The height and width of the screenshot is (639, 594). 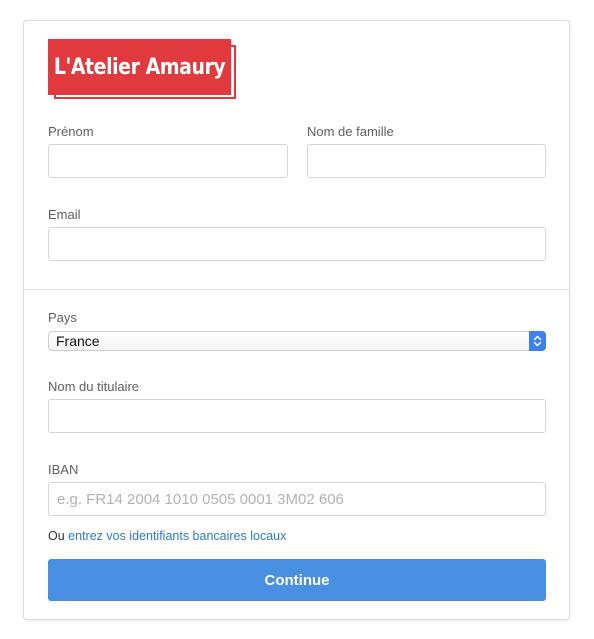 What do you see at coordinates (140, 67) in the screenshot?
I see `logo-text: L'Atelier Amaury` at bounding box center [140, 67].